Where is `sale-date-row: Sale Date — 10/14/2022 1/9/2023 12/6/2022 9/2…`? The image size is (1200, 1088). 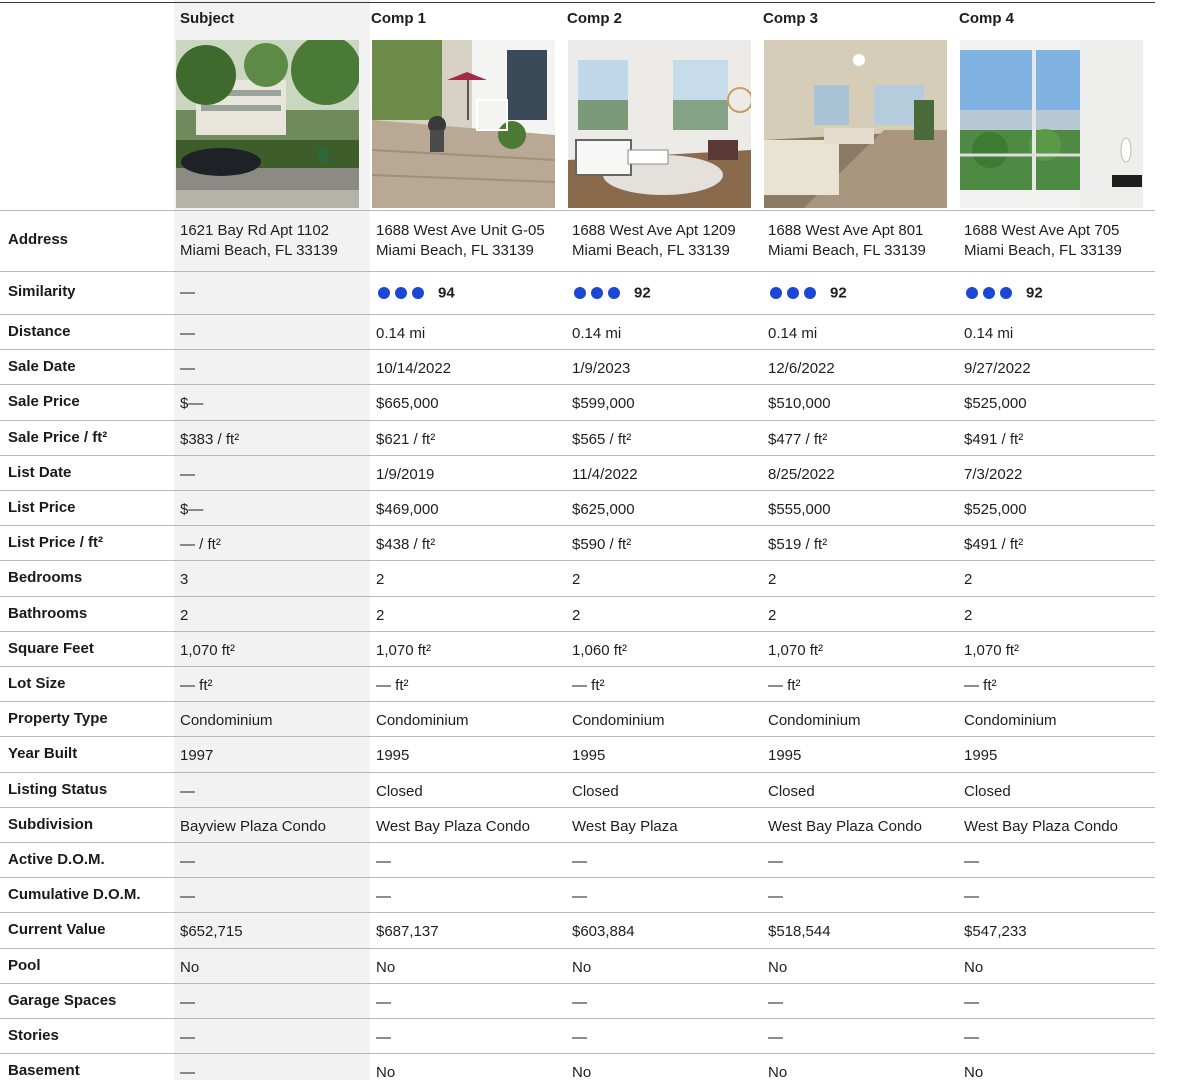 sale-date-row: Sale Date — 10/14/2022 1/9/2023 12/6/2022 9/2… is located at coordinates (577, 367).